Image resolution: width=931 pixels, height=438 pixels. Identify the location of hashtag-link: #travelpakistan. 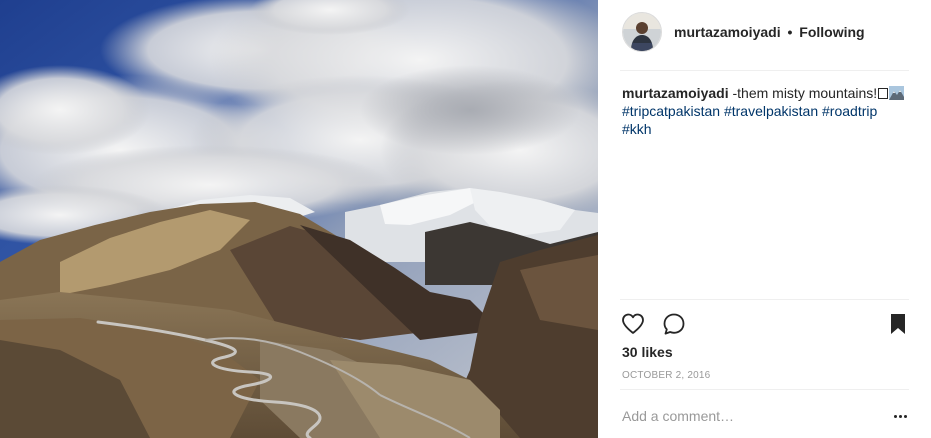
(771, 111).